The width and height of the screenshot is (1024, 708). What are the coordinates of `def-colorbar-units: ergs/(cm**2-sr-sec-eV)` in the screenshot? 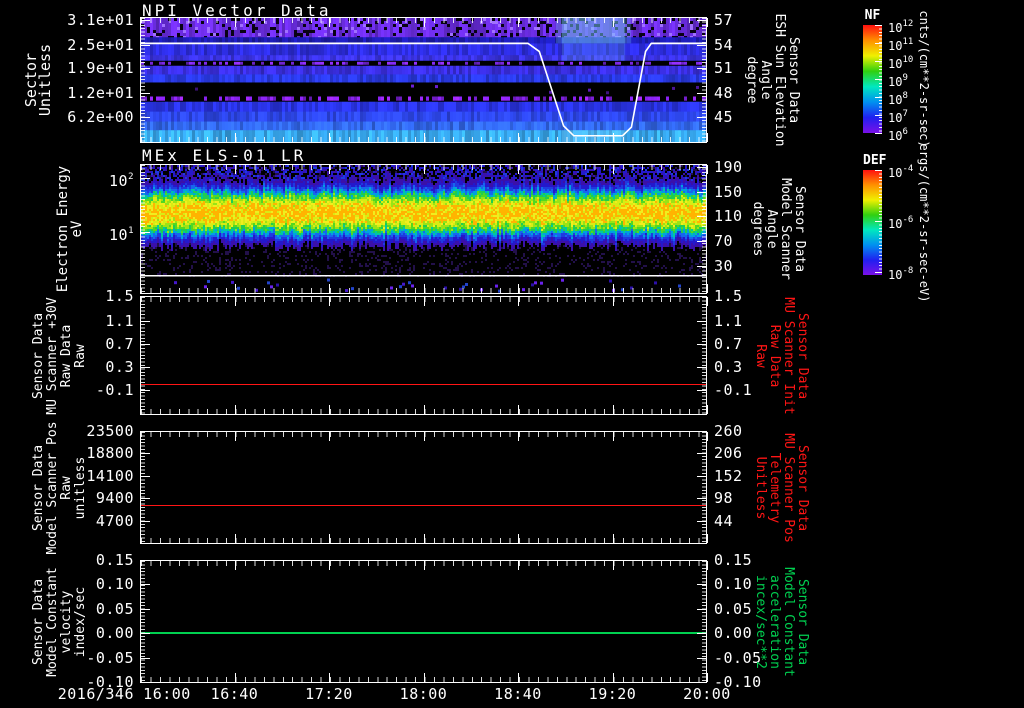 It's located at (924, 222).